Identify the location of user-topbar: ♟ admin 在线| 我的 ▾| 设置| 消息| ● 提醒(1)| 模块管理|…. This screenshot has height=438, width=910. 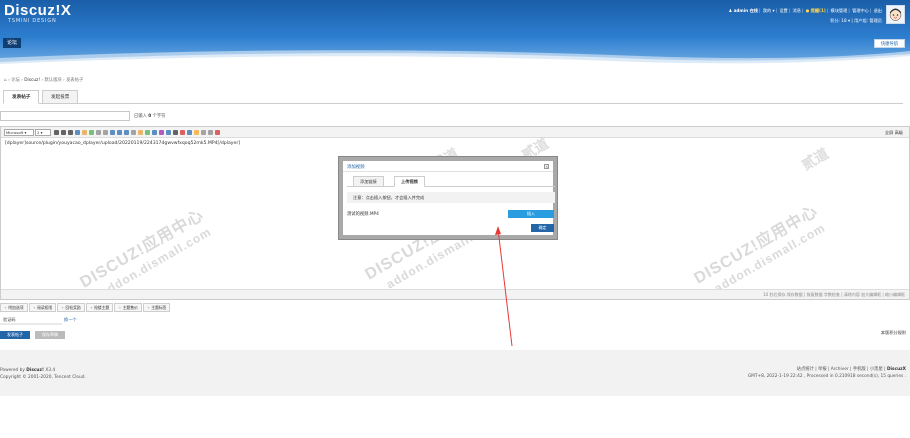
(805, 10).